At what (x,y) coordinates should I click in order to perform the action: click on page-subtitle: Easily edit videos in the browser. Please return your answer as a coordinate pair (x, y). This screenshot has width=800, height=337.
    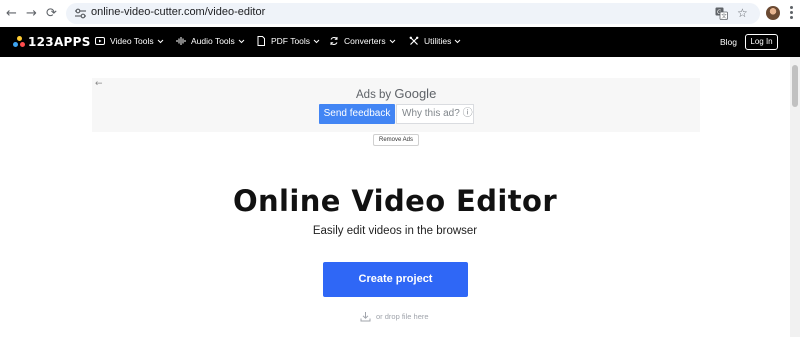
    Looking at the image, I should click on (395, 231).